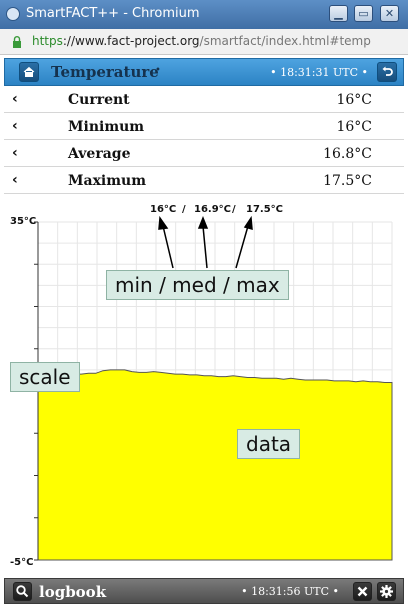 This screenshot has height=609, width=408. What do you see at coordinates (197, 285) in the screenshot?
I see `min-med-max-callout: min / med / max` at bounding box center [197, 285].